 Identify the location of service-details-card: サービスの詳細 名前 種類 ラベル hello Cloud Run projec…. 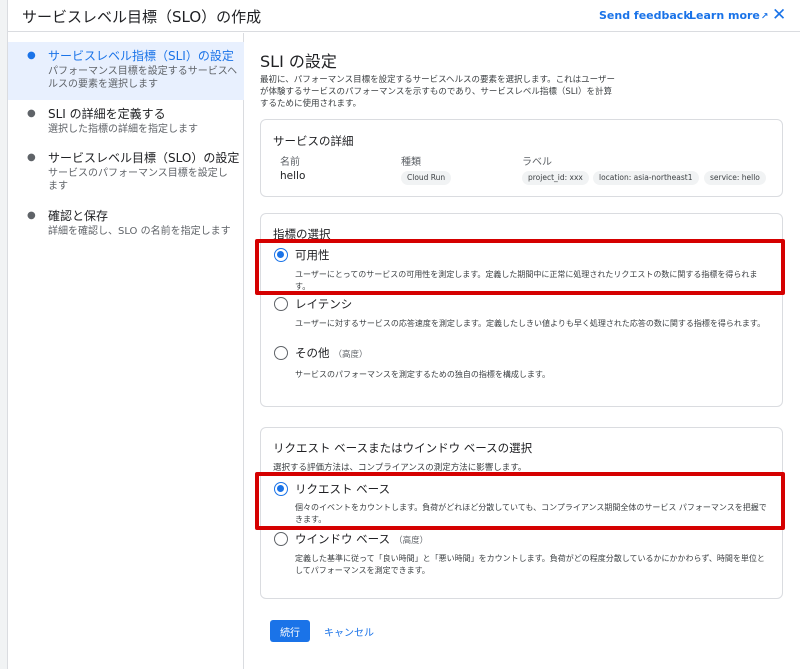
(521, 158).